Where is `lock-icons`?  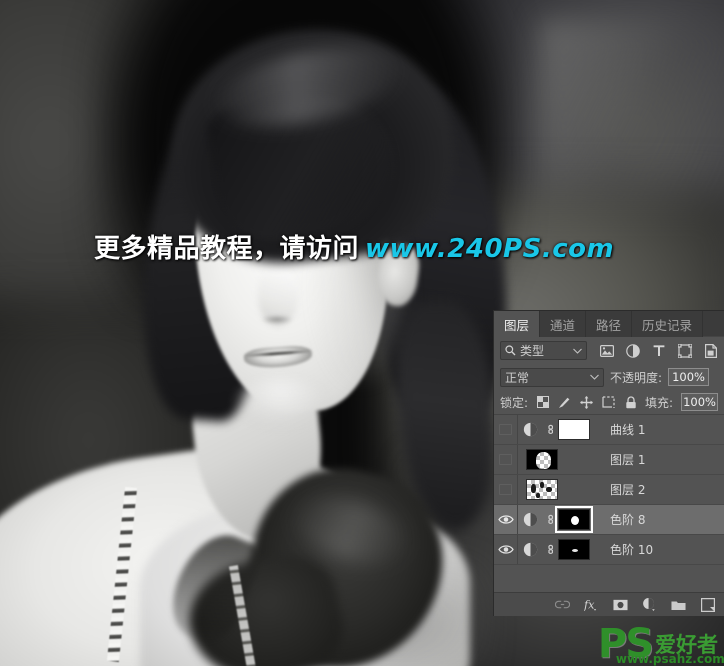 lock-icons is located at coordinates (586, 402).